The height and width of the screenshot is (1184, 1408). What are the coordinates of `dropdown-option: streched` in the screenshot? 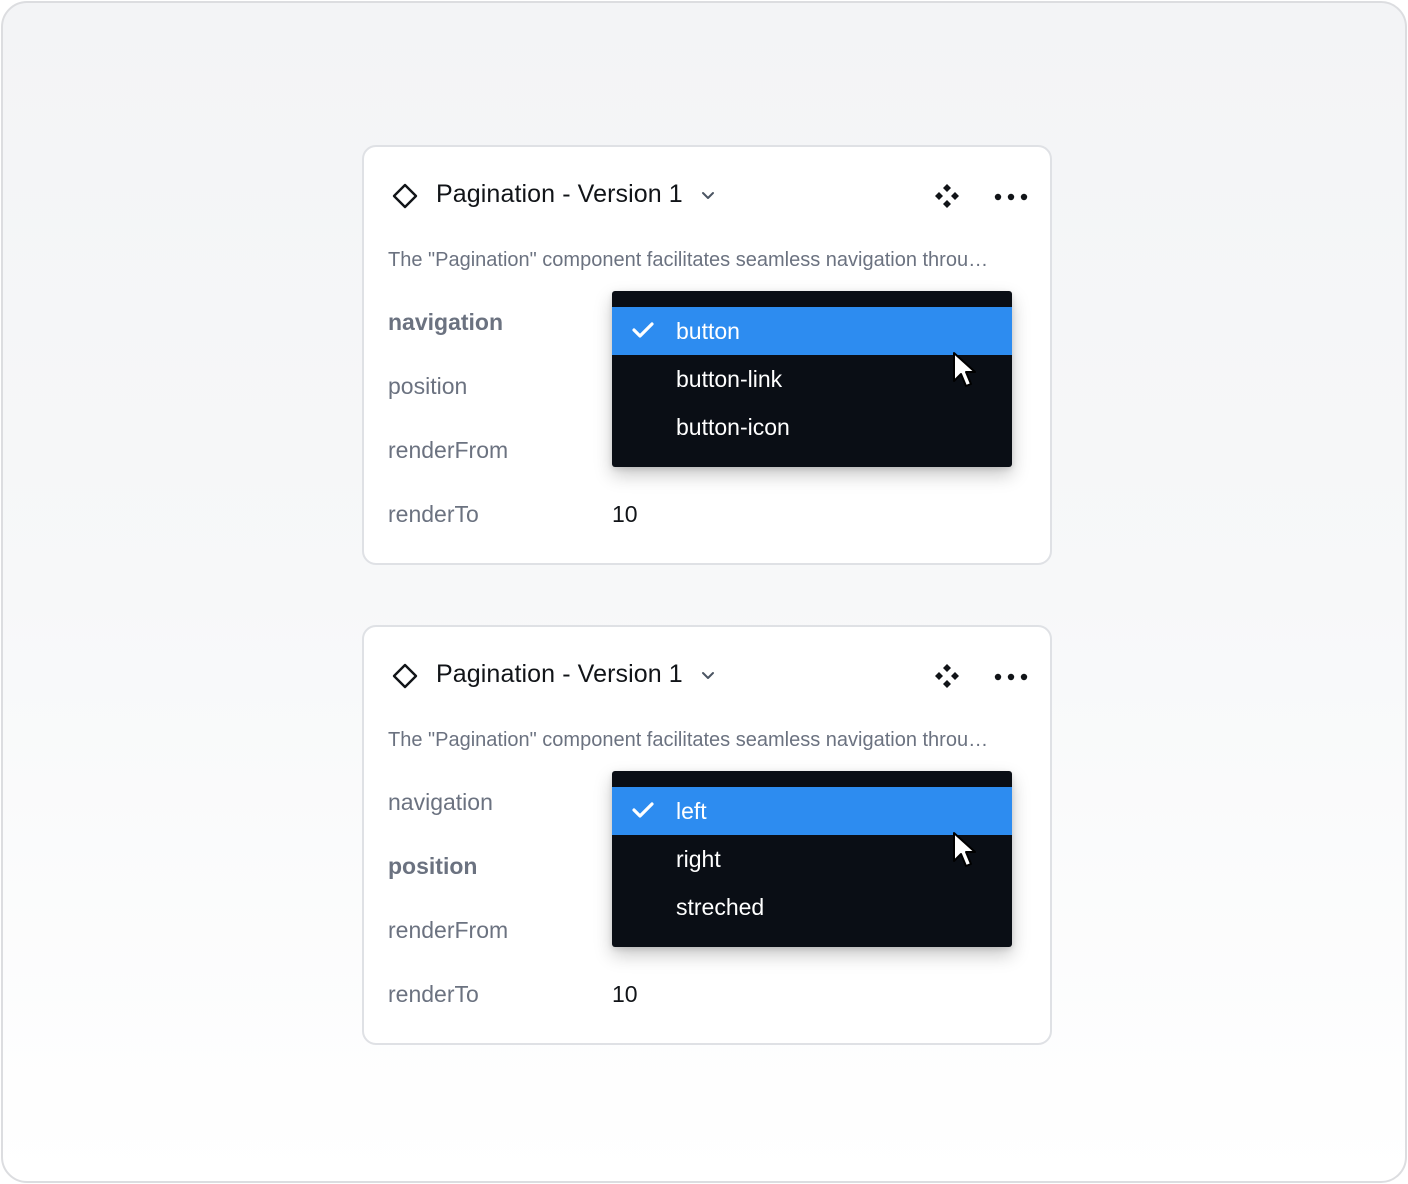 It's located at (812, 907).